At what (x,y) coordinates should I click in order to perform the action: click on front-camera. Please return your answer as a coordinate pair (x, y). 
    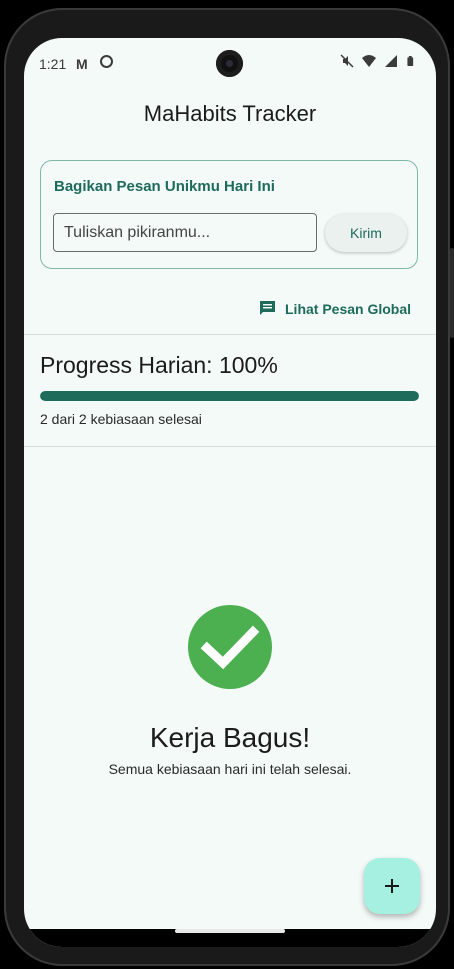
    Looking at the image, I should click on (229, 63).